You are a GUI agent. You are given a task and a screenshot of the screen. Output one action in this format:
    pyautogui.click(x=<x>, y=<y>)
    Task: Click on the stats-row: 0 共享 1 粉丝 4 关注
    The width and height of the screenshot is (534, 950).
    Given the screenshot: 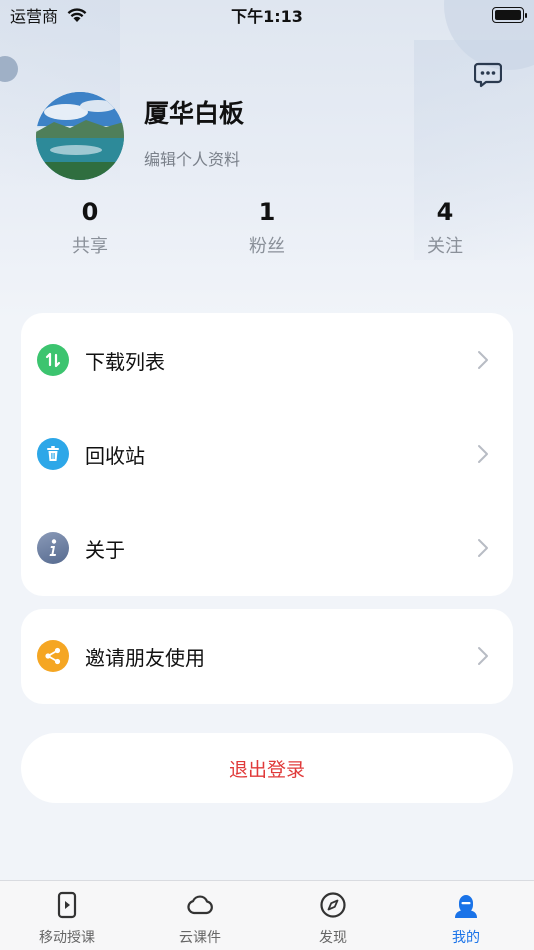 What is the action you would take?
    pyautogui.click(x=267, y=233)
    